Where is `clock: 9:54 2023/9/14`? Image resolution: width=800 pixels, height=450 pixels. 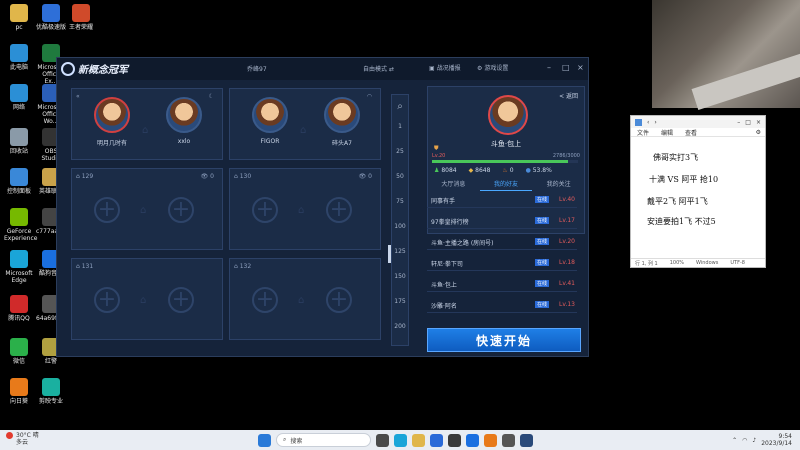
clock: 9:54 2023/9/14 is located at coordinates (776, 440).